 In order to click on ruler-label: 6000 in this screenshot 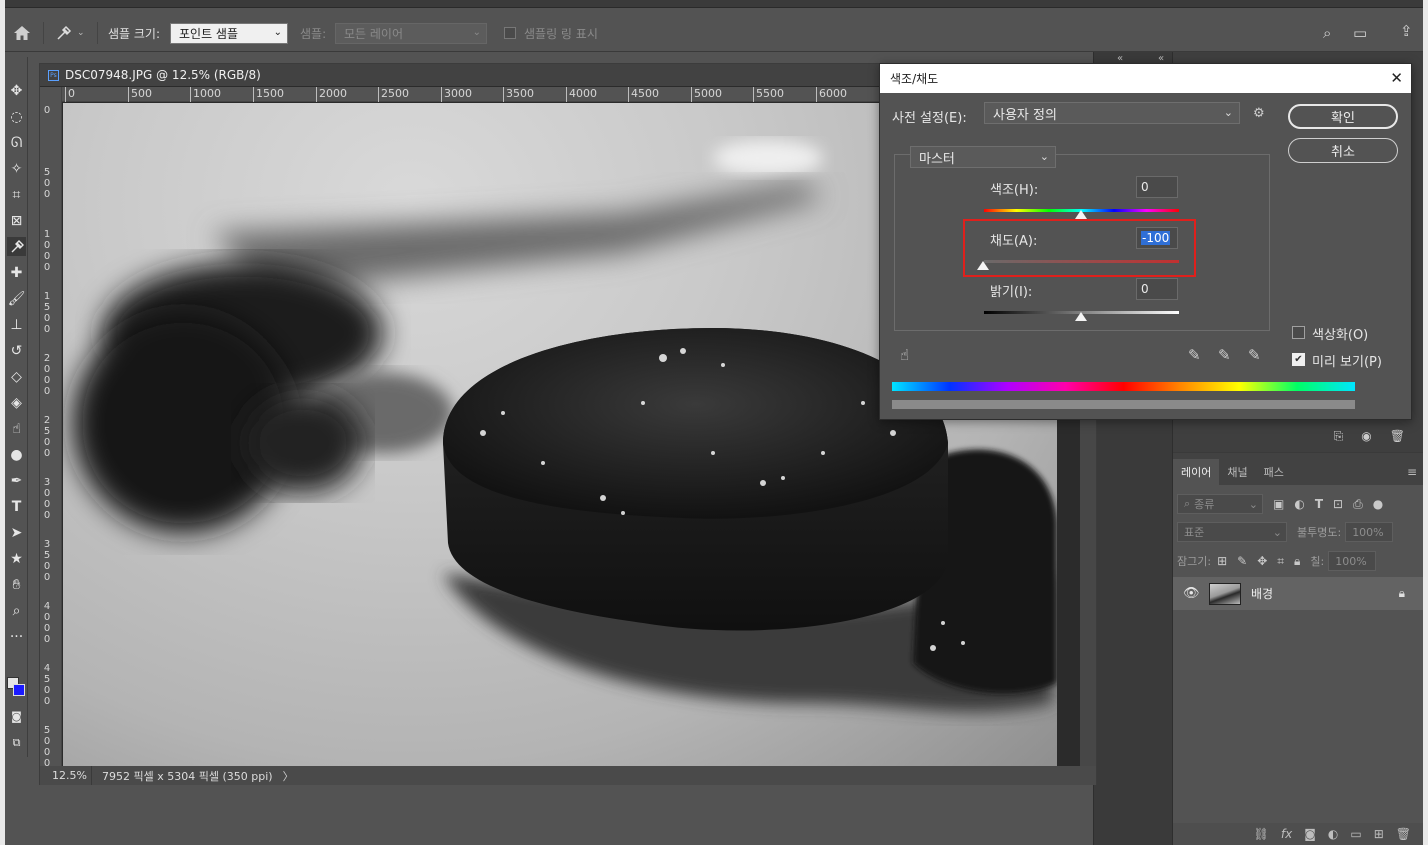, I will do `click(831, 94)`.